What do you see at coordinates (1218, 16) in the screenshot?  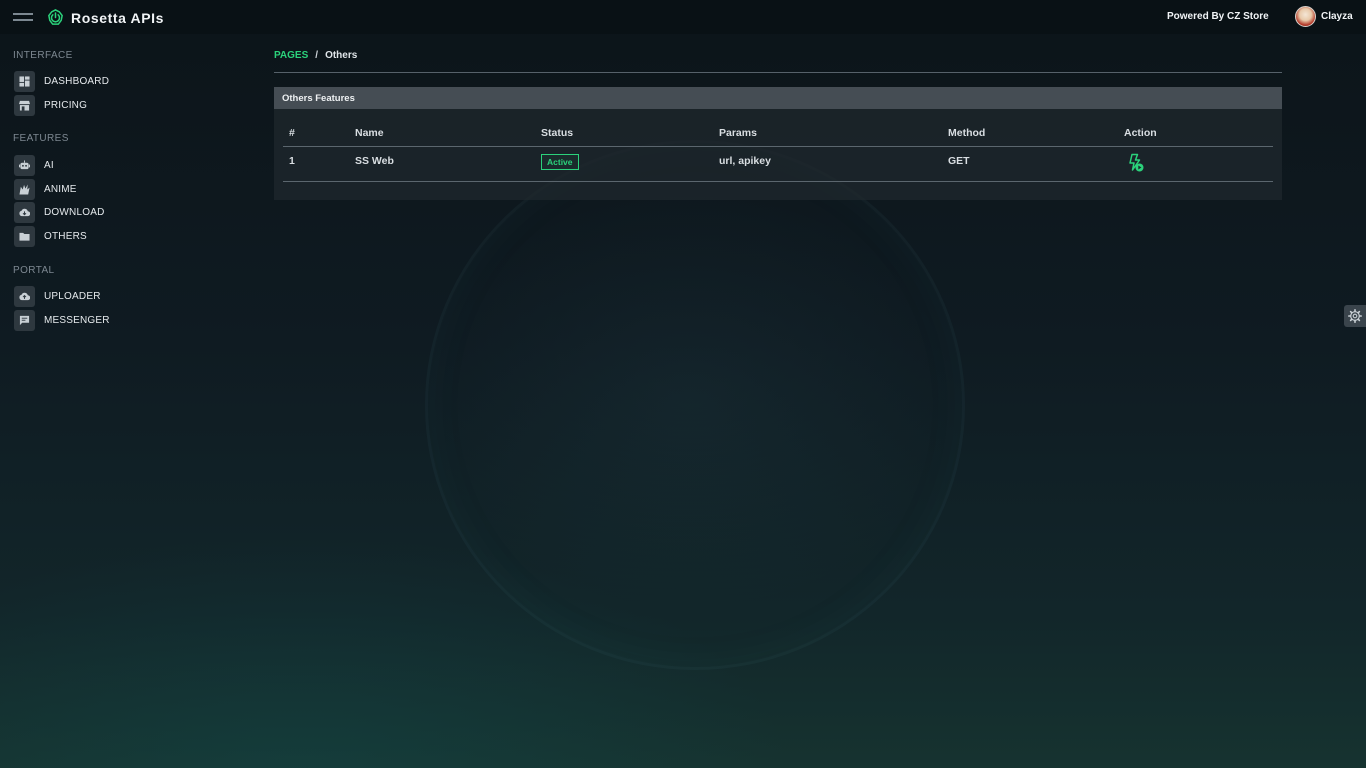 I see `powered-by-text: Powered By CZ Store` at bounding box center [1218, 16].